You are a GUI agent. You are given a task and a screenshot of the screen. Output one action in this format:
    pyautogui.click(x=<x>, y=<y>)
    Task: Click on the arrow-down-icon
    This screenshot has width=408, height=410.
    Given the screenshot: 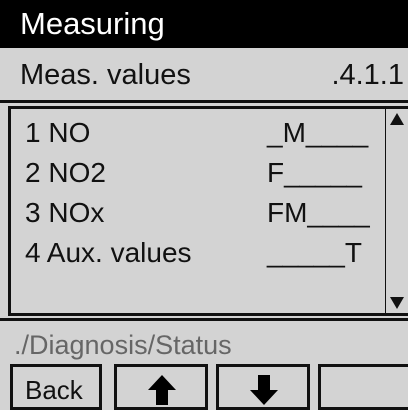 What is the action you would take?
    pyautogui.click(x=264, y=390)
    